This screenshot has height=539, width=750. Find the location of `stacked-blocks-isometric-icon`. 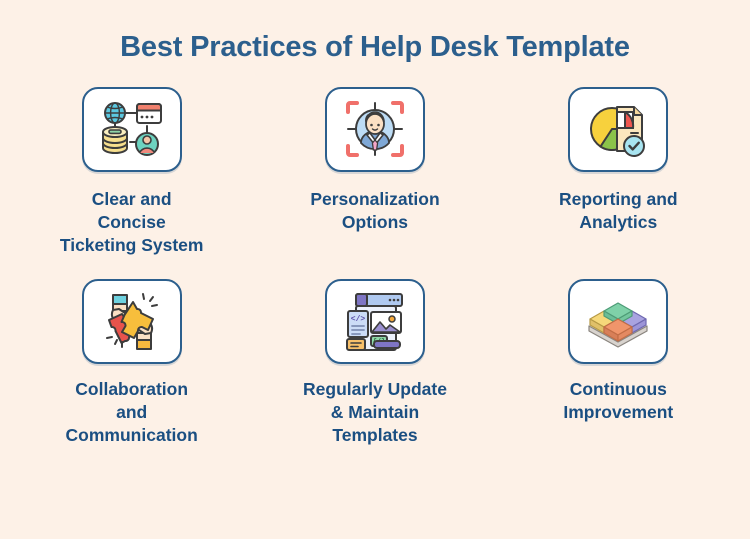

stacked-blocks-isometric-icon is located at coordinates (618, 324).